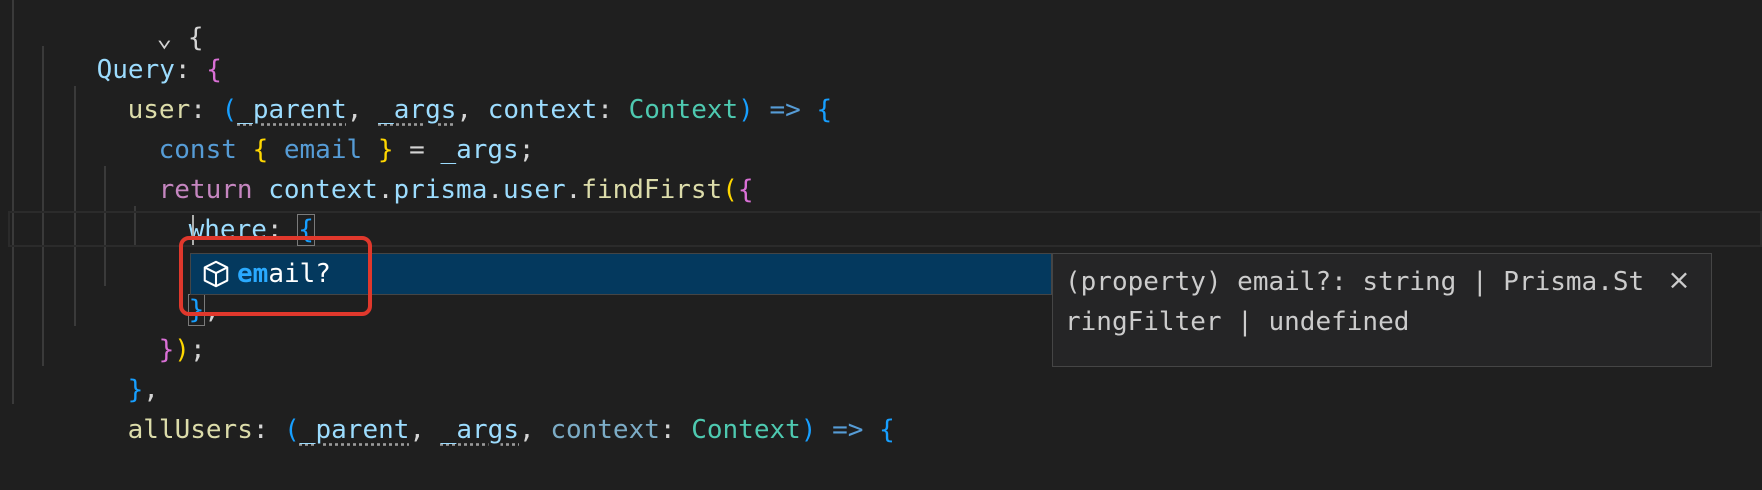  I want to click on param-name: _parent, so click(354, 430).